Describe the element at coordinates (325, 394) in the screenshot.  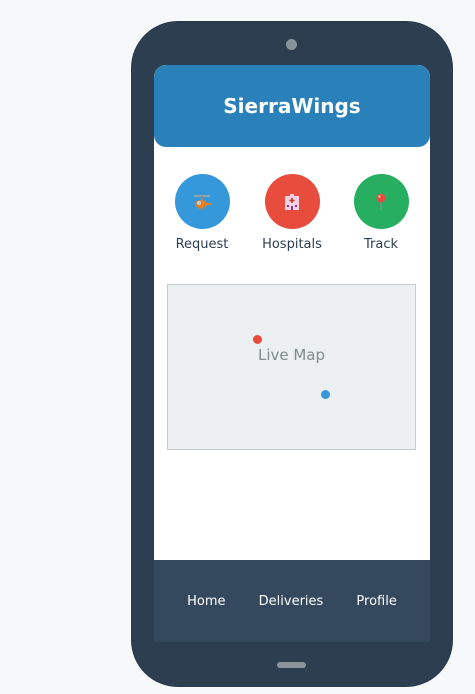
I see `blue-marker` at that location.